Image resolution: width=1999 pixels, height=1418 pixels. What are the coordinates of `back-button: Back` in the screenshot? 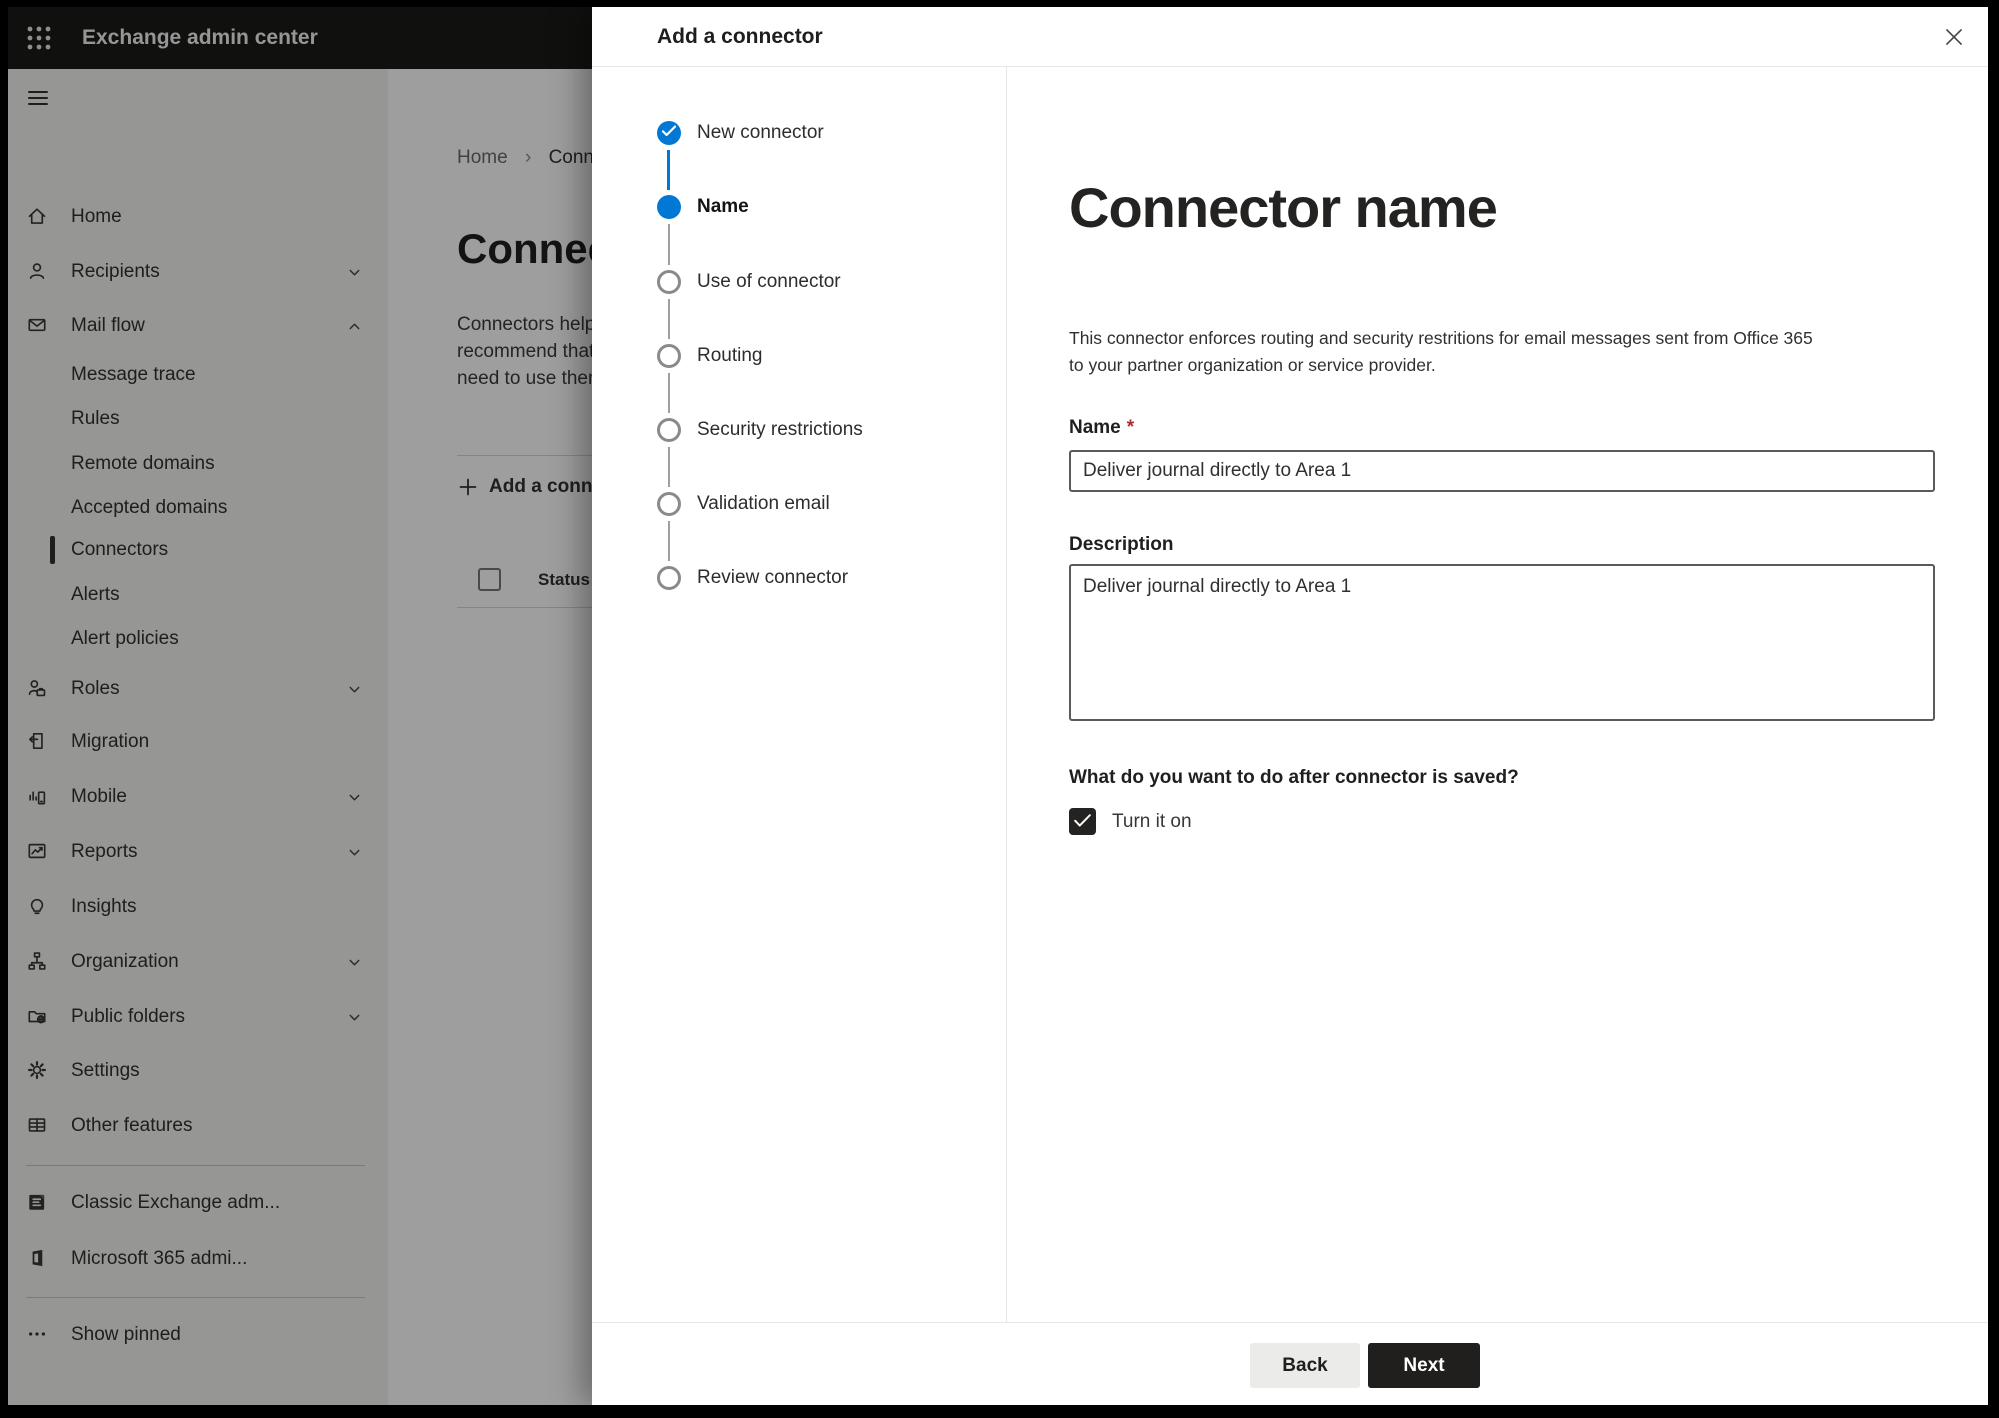 It's located at (1305, 1365).